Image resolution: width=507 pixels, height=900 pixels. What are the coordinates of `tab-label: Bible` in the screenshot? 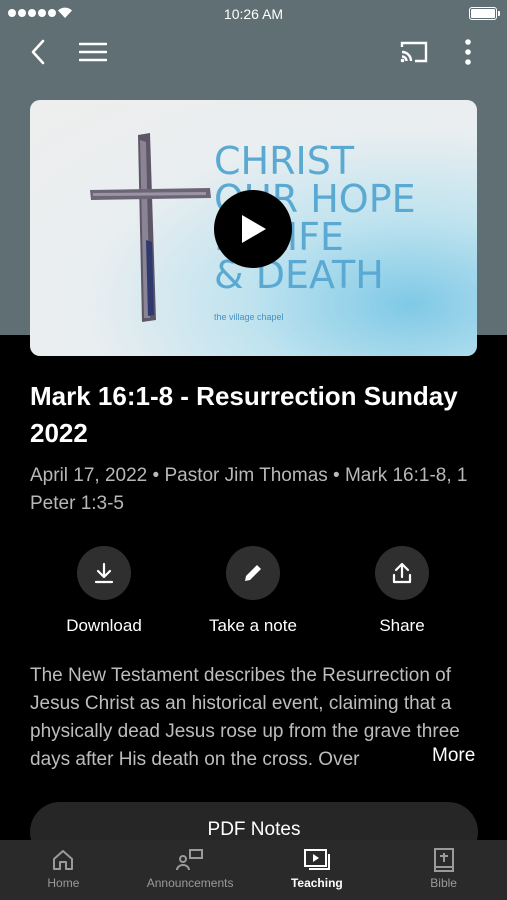 It's located at (443, 883).